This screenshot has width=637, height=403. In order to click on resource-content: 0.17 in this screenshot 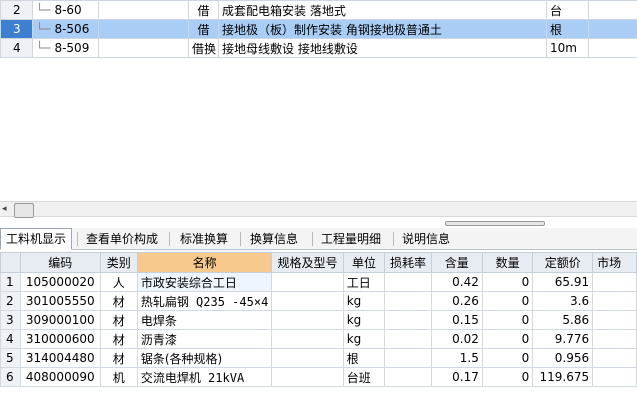, I will do `click(456, 377)`.